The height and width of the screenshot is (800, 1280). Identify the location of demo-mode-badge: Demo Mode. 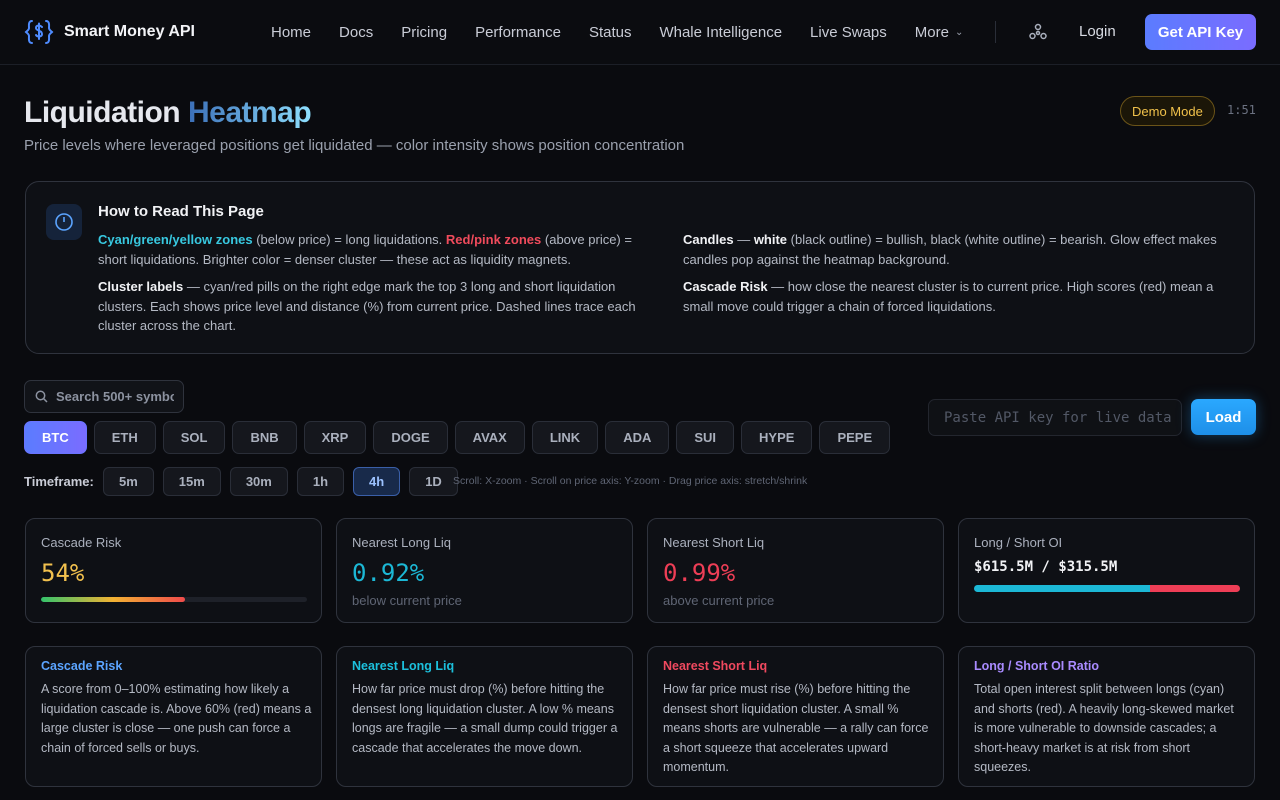
(1167, 111).